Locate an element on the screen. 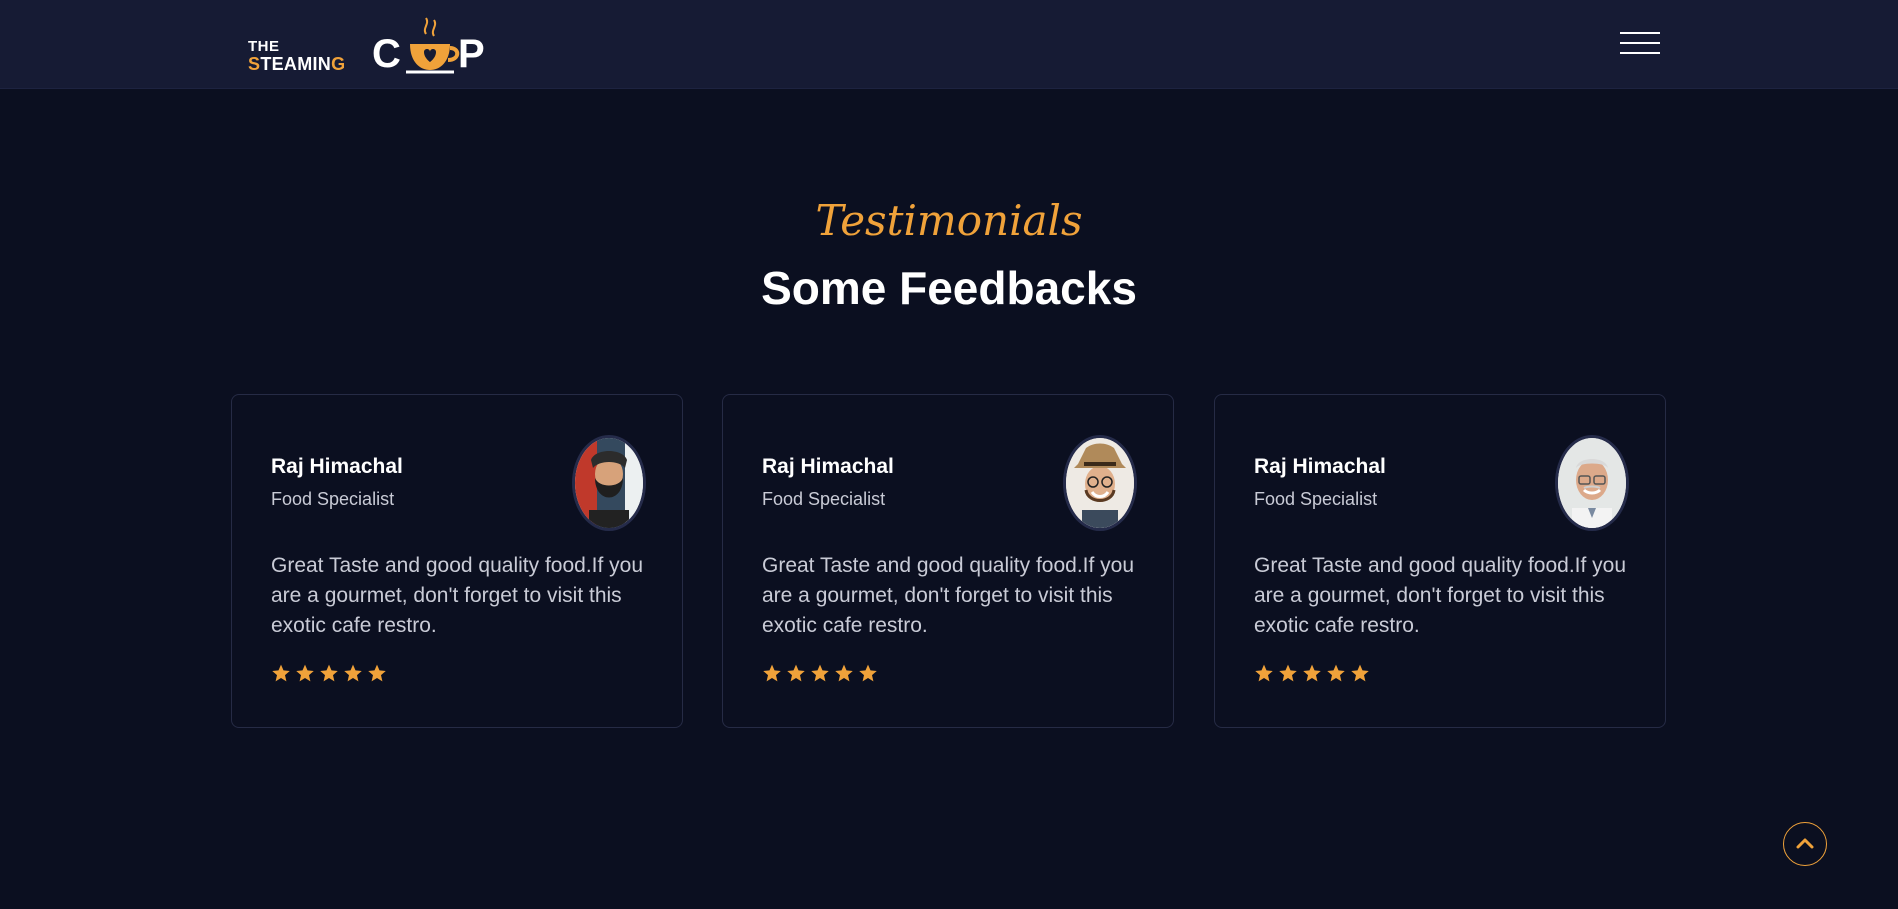  navbar: THE STEAMING C P is located at coordinates (949, 44).